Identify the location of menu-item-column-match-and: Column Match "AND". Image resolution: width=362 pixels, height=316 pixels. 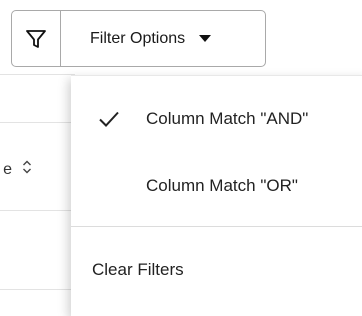
(216, 119).